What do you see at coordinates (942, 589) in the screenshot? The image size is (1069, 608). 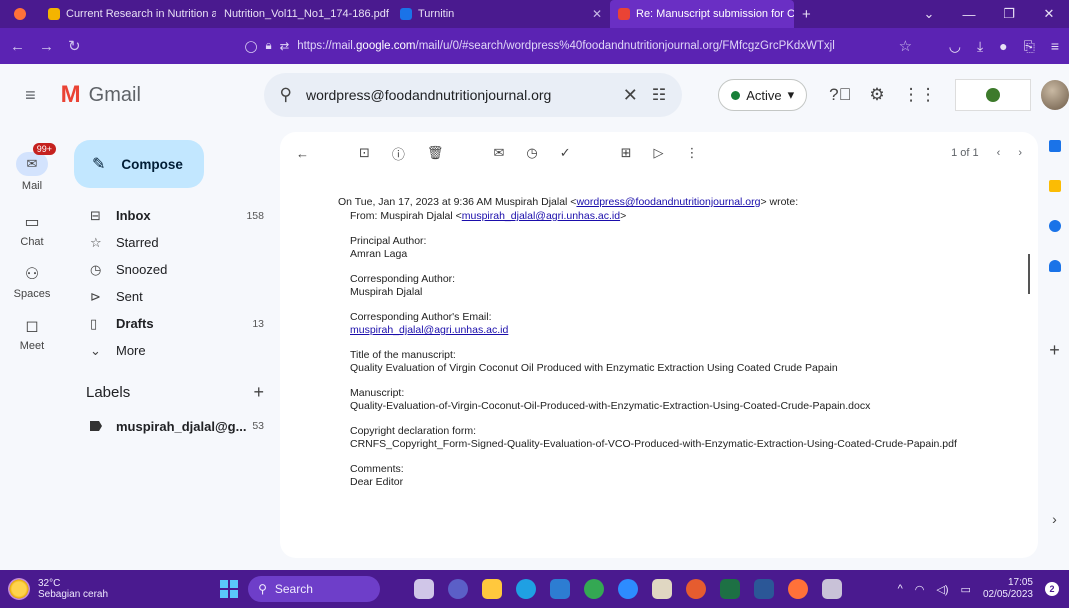 I see `volume-icon: ◁)` at bounding box center [942, 589].